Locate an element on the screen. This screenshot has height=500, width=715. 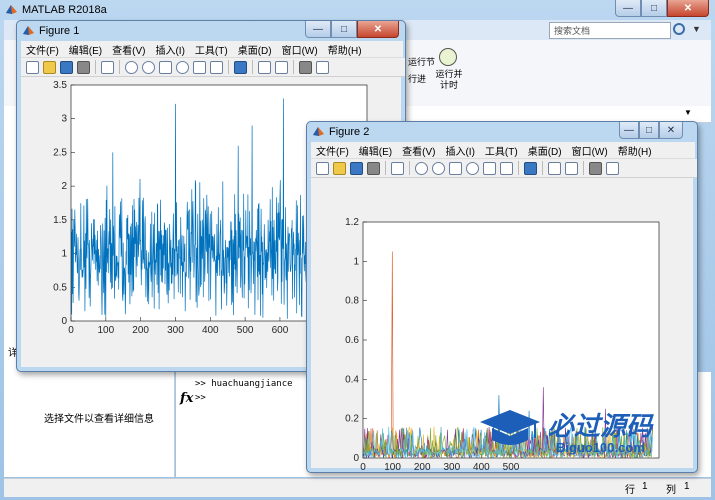
fig1-y-tick-label: 3 is located at coordinates (64, 119).